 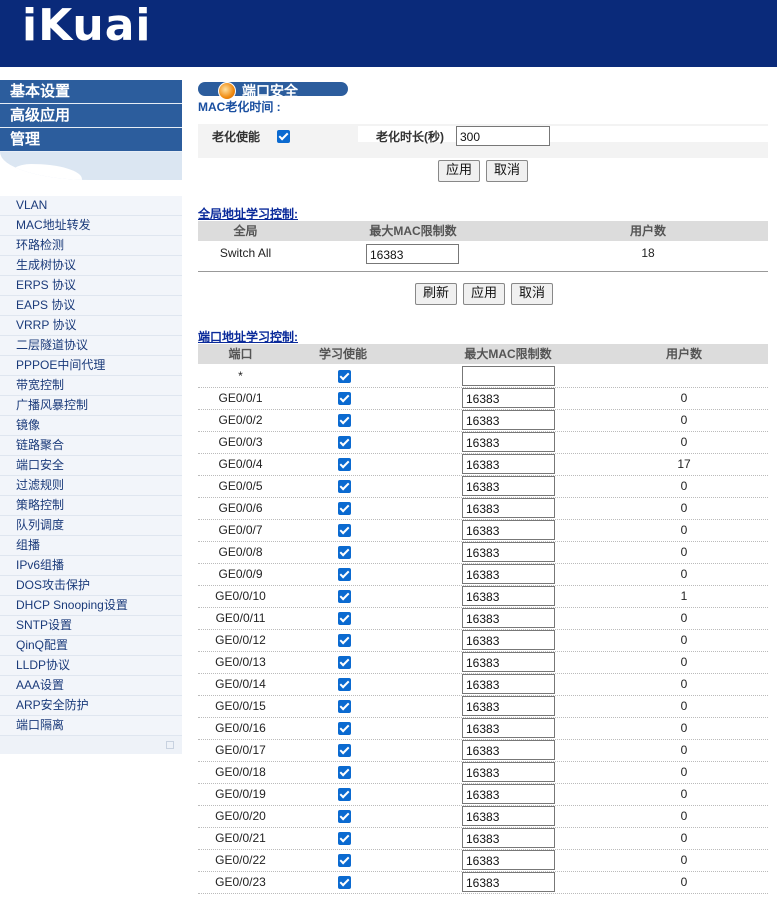 I want to click on table-row: GE0/0/16 16383 0, so click(x=483, y=728).